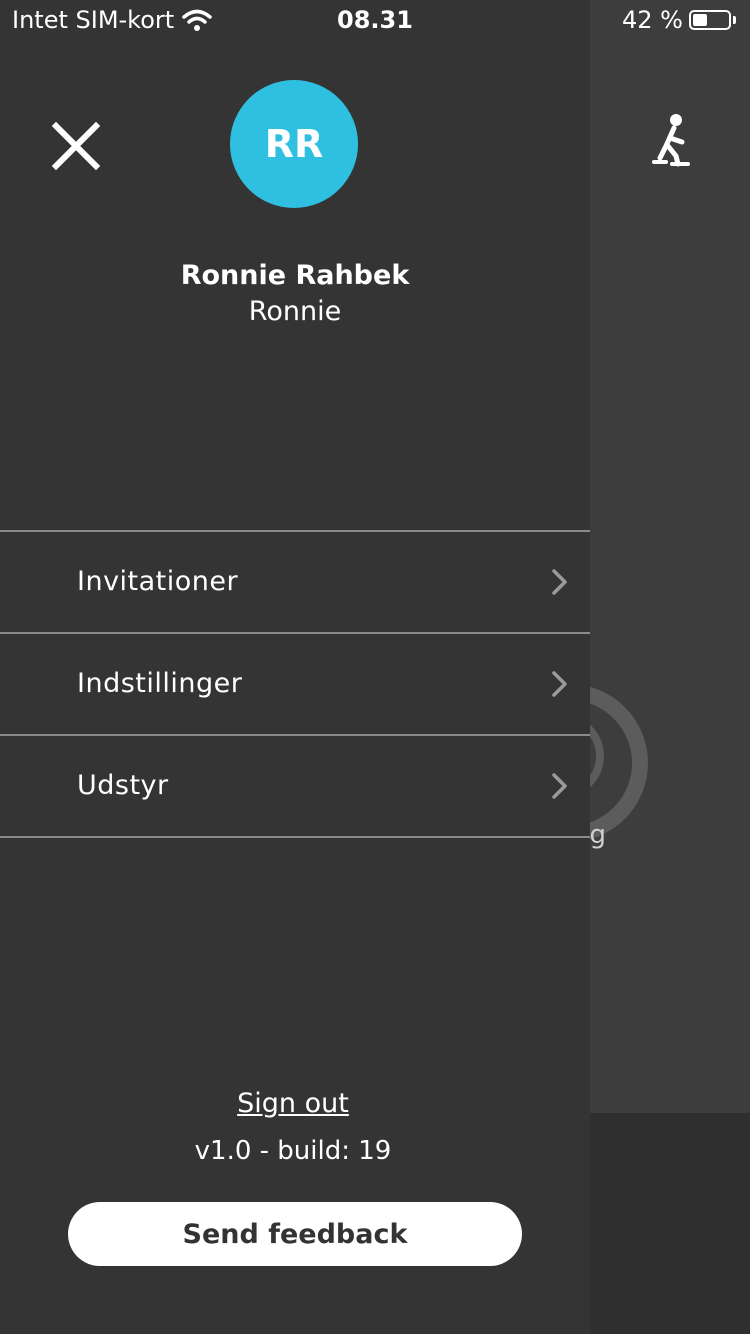  What do you see at coordinates (652, 20) in the screenshot?
I see `battery-percent: 42 %` at bounding box center [652, 20].